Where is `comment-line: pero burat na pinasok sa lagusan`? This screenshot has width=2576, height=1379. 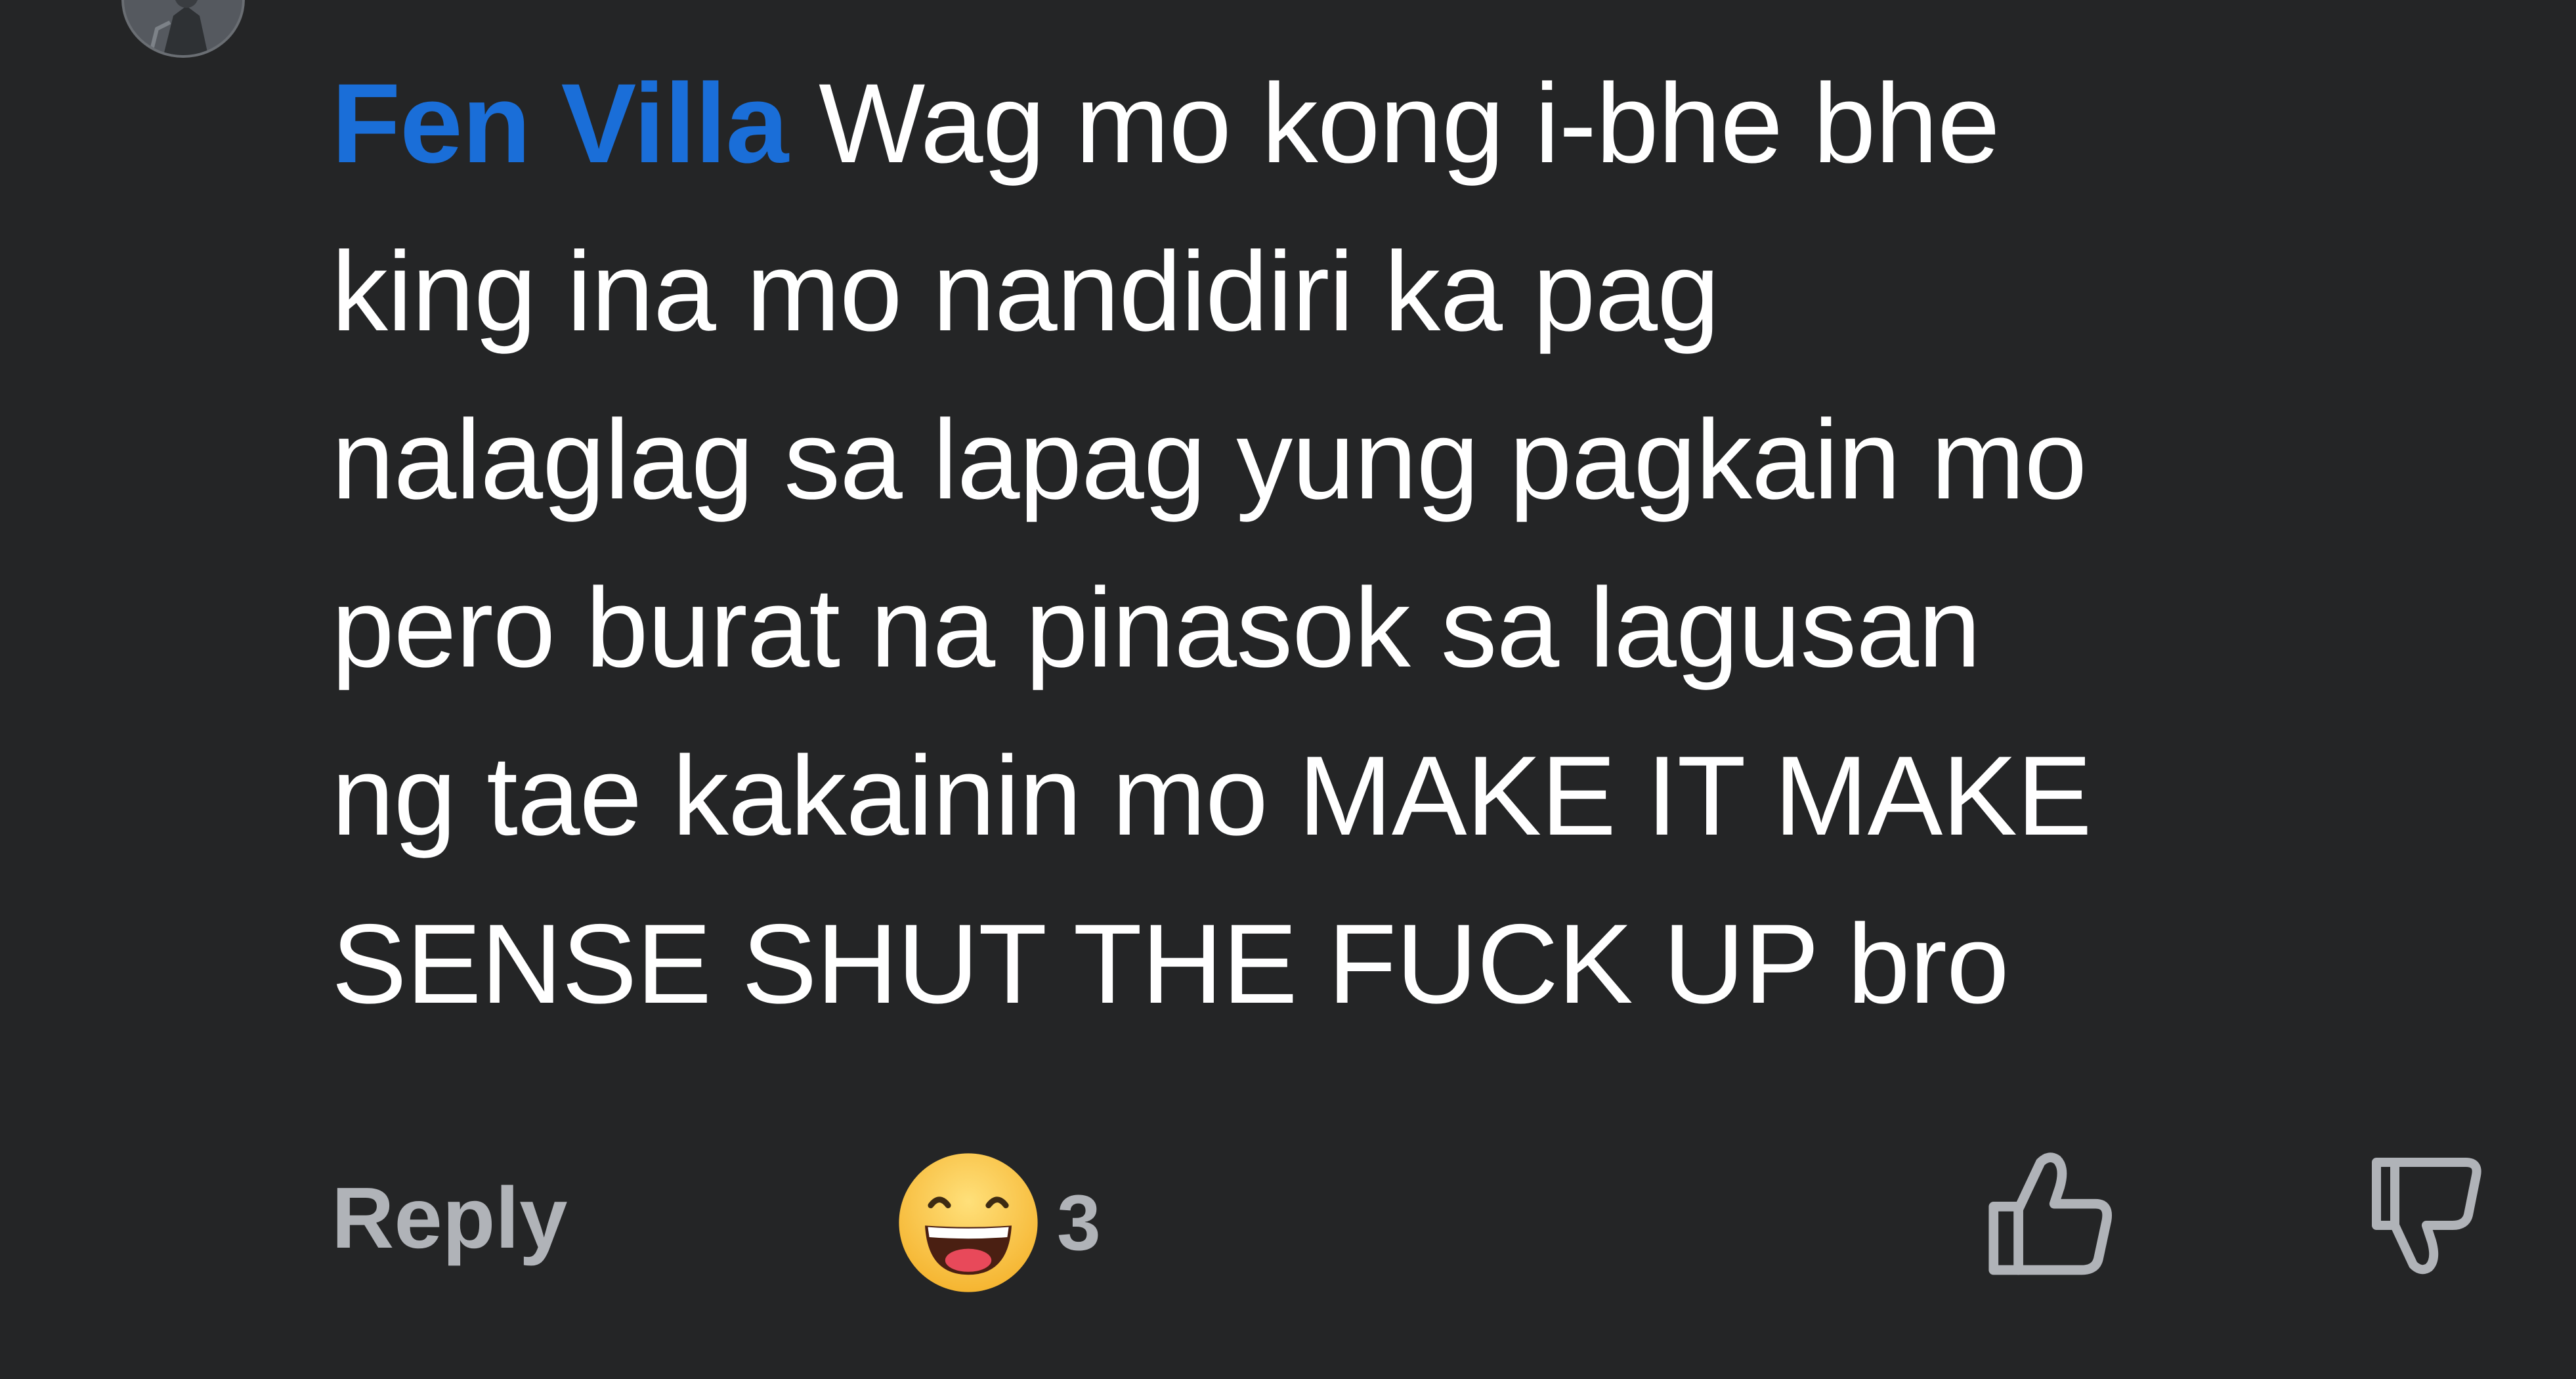
comment-line: pero burat na pinasok sa lagusan is located at coordinates (1156, 628).